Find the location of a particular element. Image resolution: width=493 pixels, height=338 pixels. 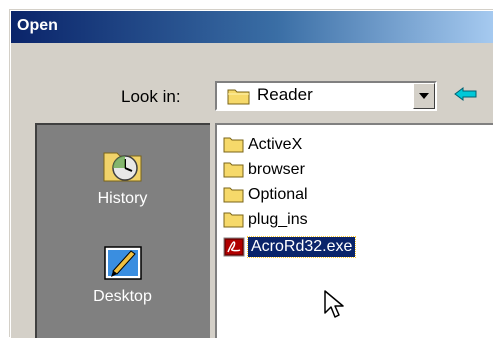

list-item-selected: AcroRd32.exe is located at coordinates (290, 247).